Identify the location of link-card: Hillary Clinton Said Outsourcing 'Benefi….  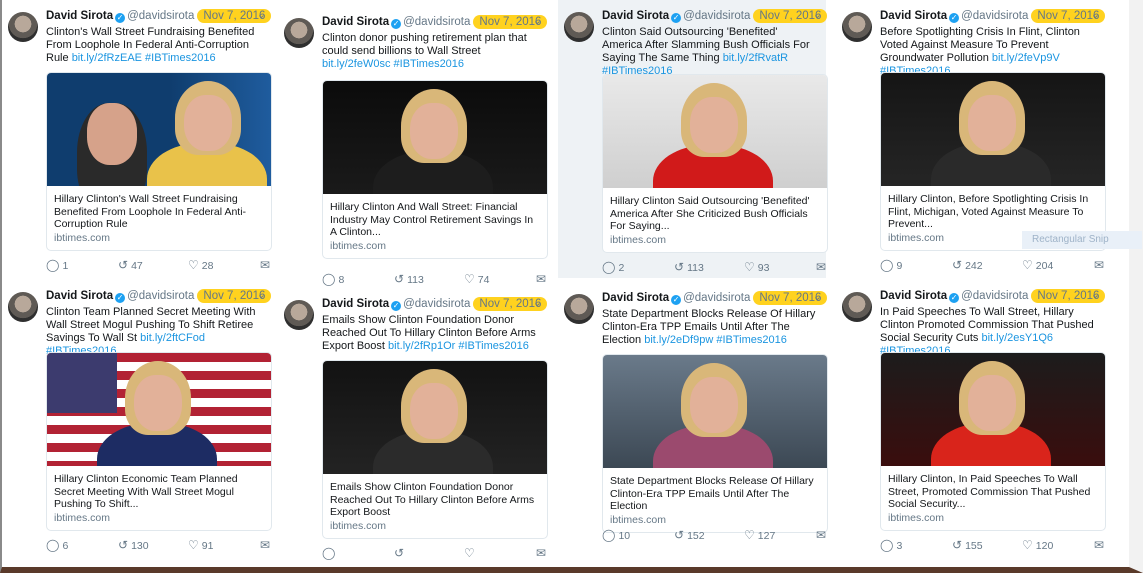
(715, 163).